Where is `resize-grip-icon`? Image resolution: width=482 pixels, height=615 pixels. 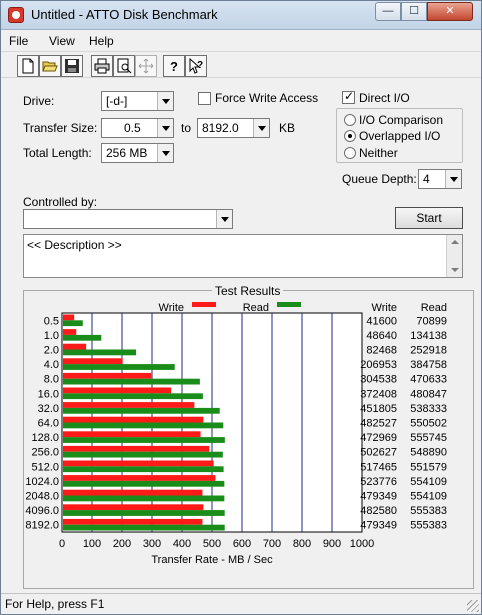 resize-grip-icon is located at coordinates (473, 606).